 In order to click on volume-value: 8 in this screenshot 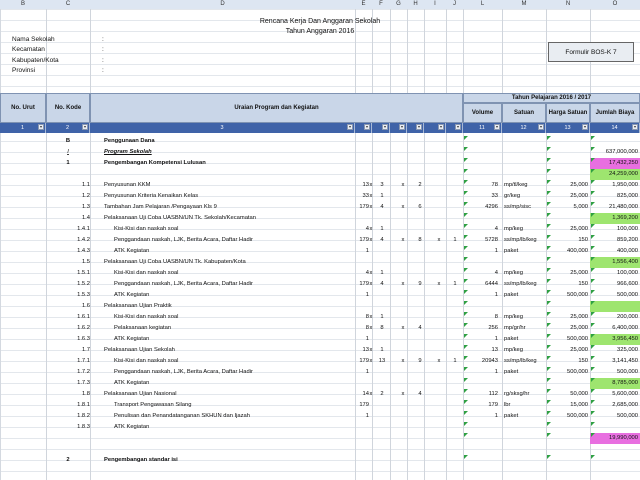, I will do `click(496, 317)`.